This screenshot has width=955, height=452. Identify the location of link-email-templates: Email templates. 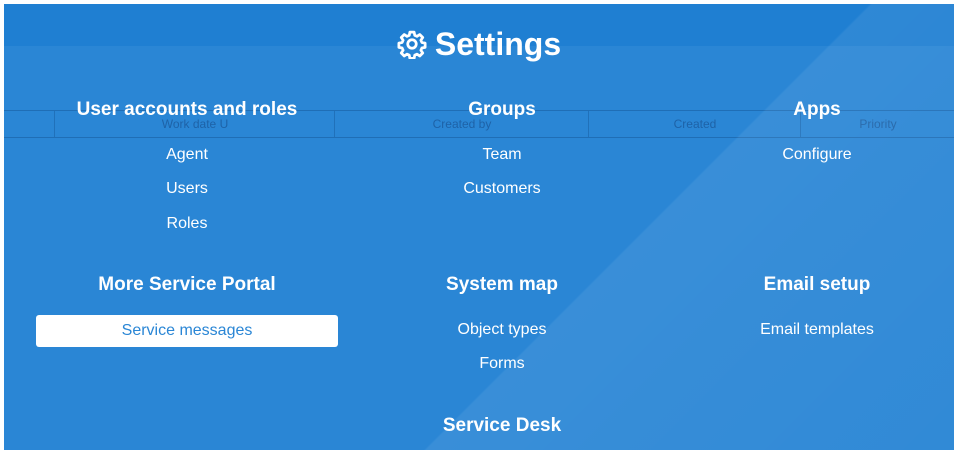
(810, 330).